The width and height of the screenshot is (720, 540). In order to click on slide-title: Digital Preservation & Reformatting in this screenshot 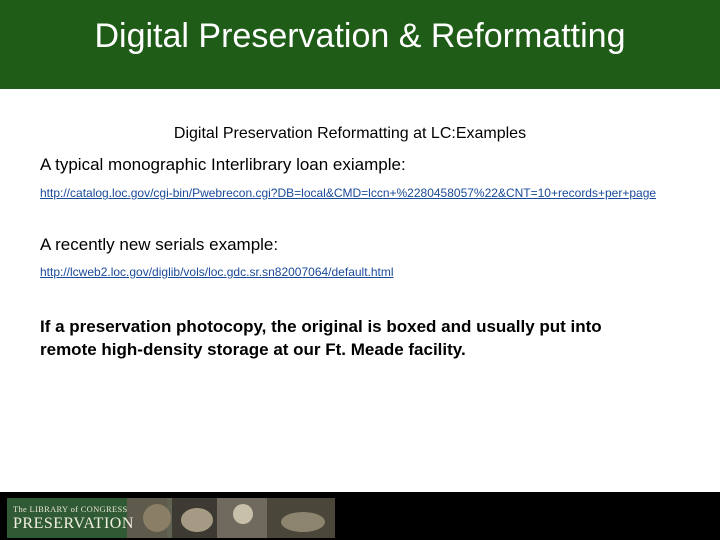, I will do `click(360, 36)`.